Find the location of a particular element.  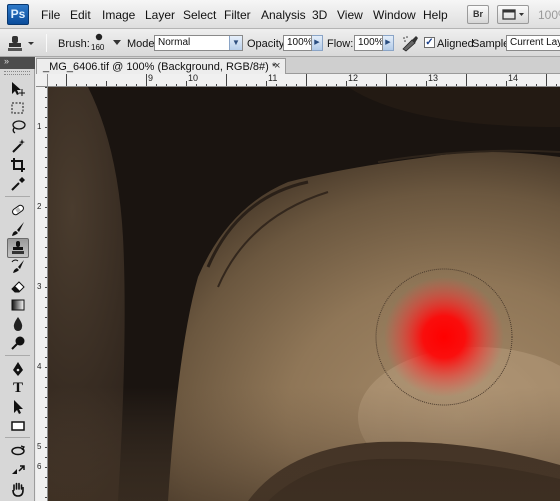

3d-orbit-tool is located at coordinates (18, 470).